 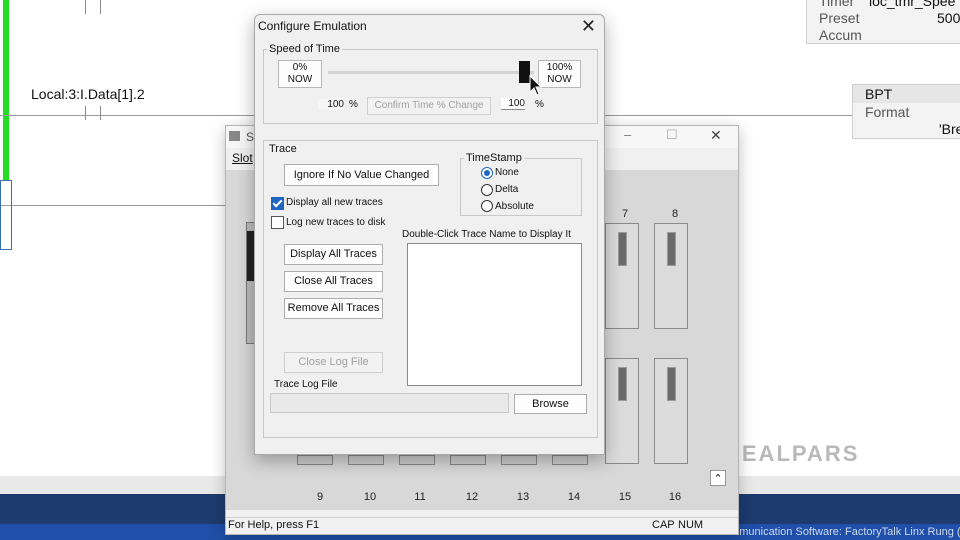 I want to click on slot-number: 13, so click(x=523, y=497).